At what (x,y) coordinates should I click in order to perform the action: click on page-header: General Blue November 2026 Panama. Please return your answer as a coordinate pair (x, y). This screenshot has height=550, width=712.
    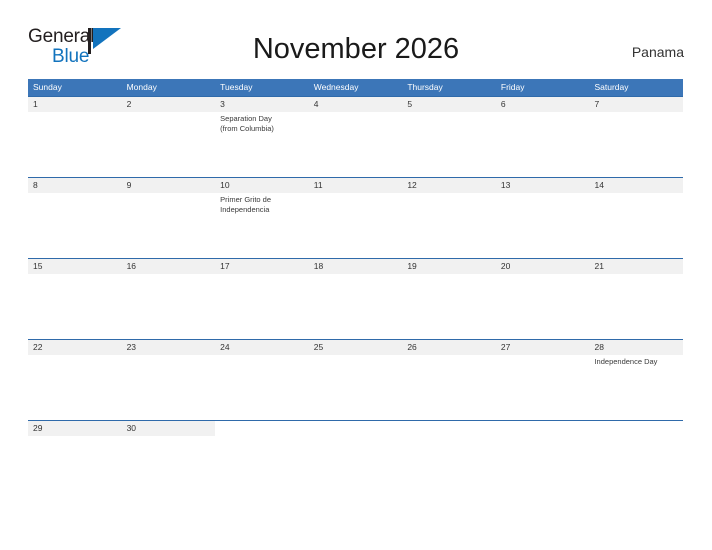
    Looking at the image, I should click on (356, 49).